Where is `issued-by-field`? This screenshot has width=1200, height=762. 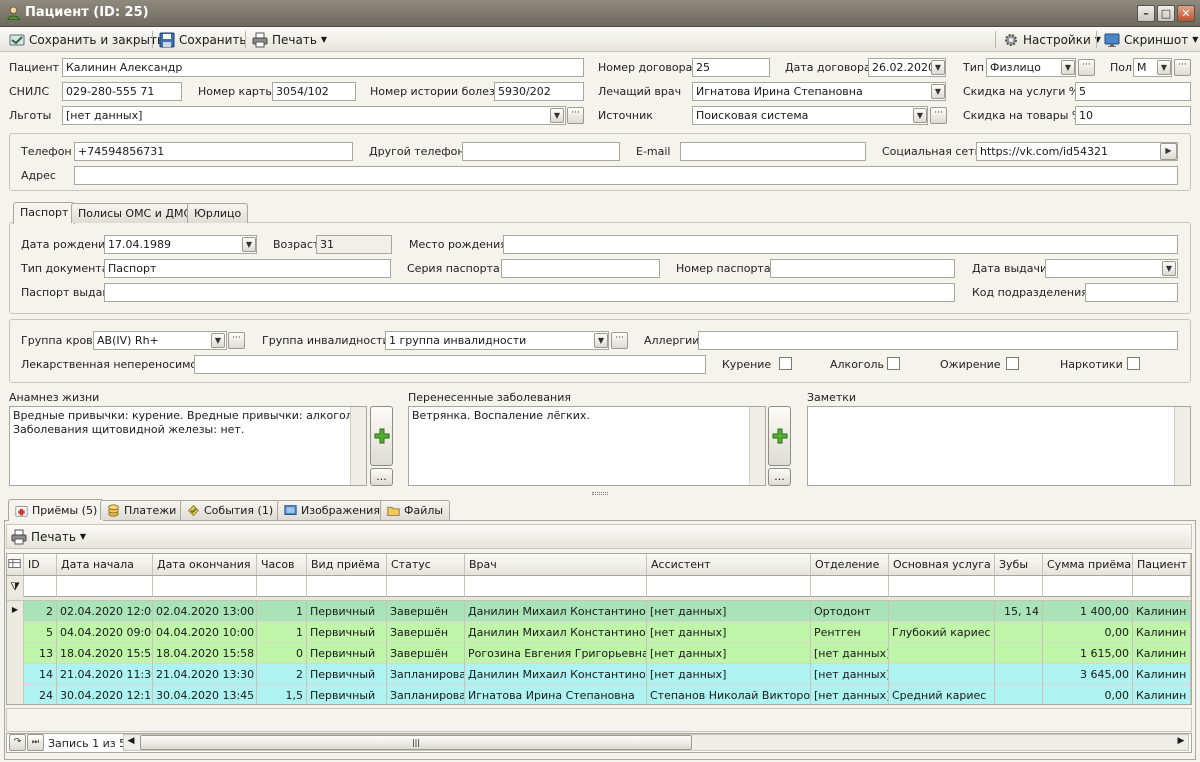
issued-by-field is located at coordinates (529, 292).